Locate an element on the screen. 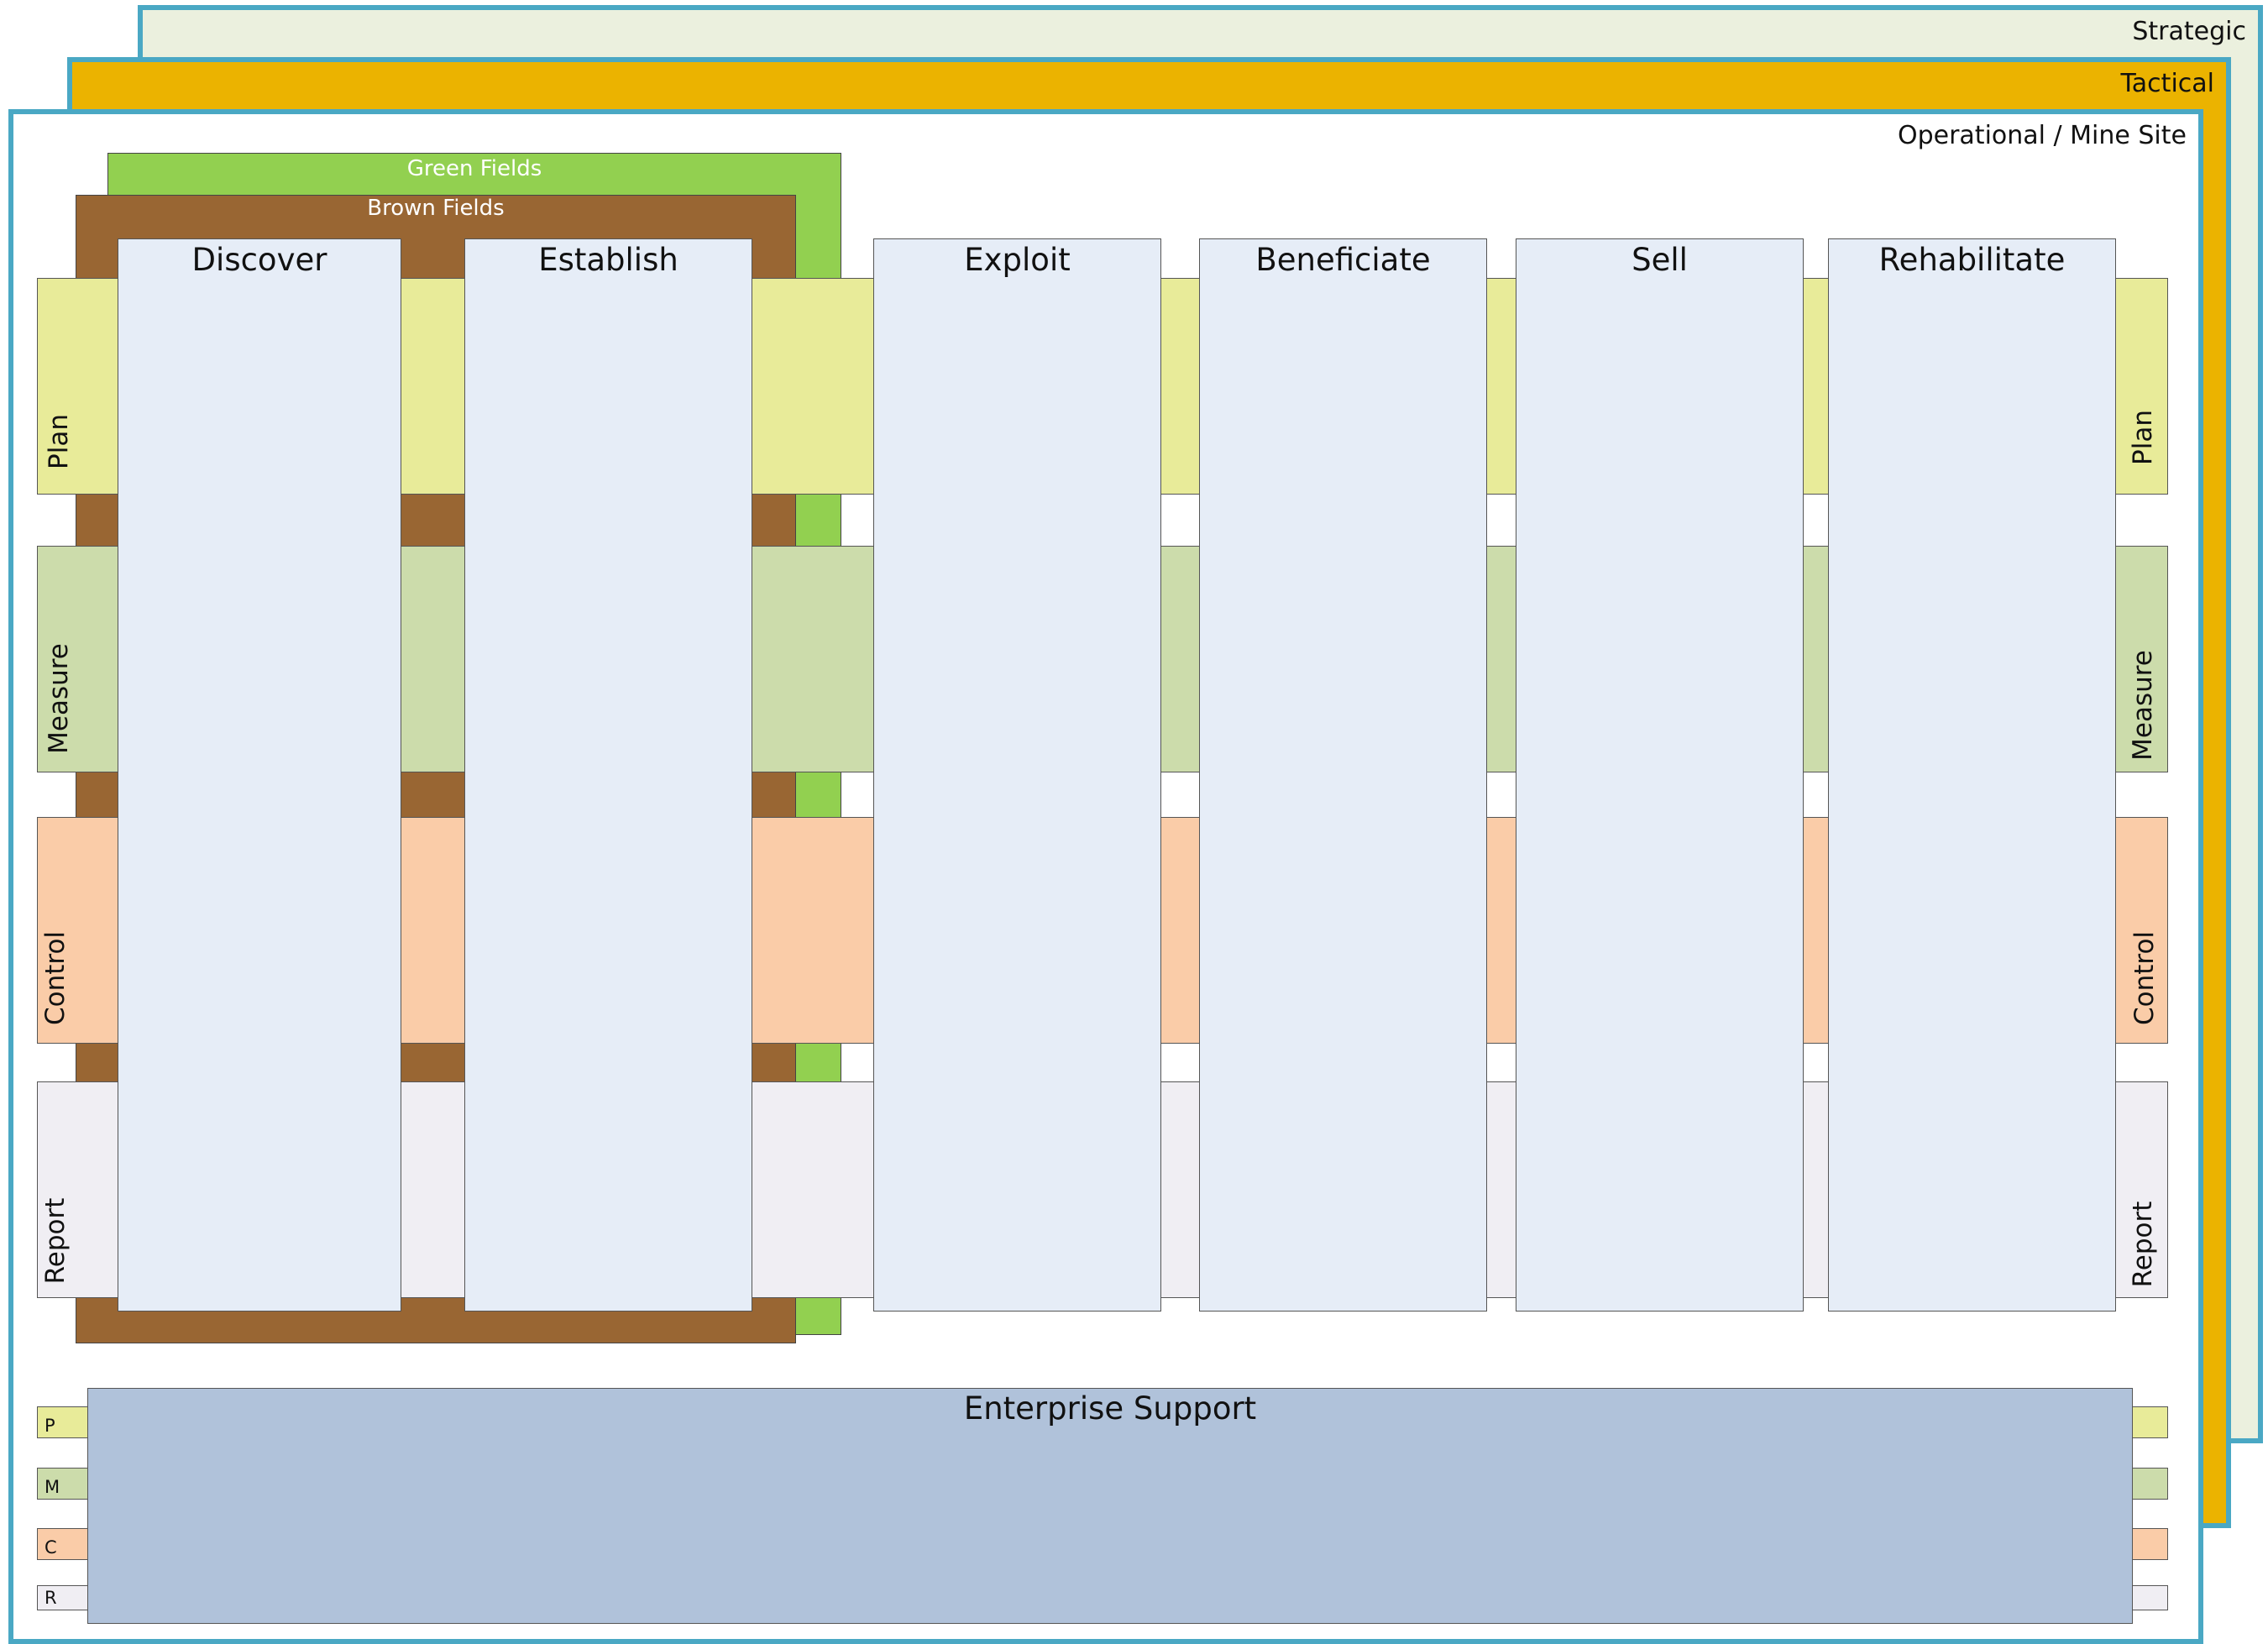  measure-label-right: Measure is located at coordinates (2143, 705).